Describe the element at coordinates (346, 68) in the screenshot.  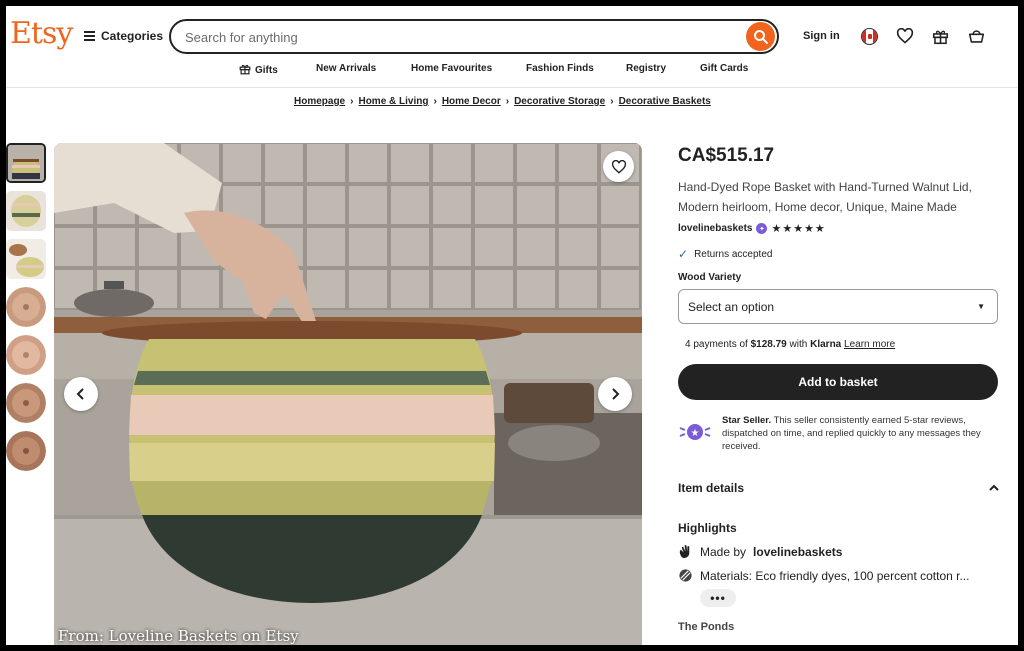
I see `nav-item-new-arrivals: New Arrivals` at that location.